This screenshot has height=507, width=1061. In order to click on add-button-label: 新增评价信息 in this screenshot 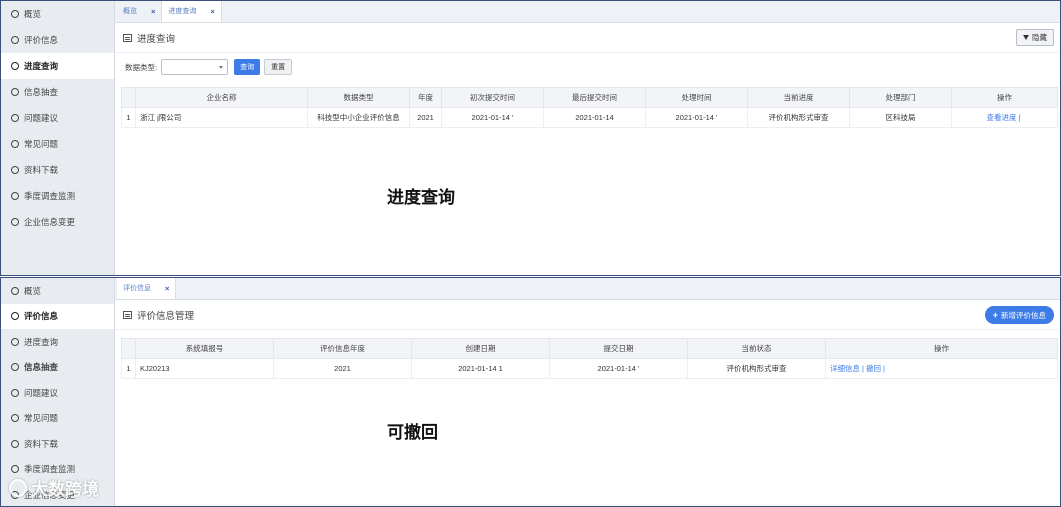, I will do `click(1023, 315)`.